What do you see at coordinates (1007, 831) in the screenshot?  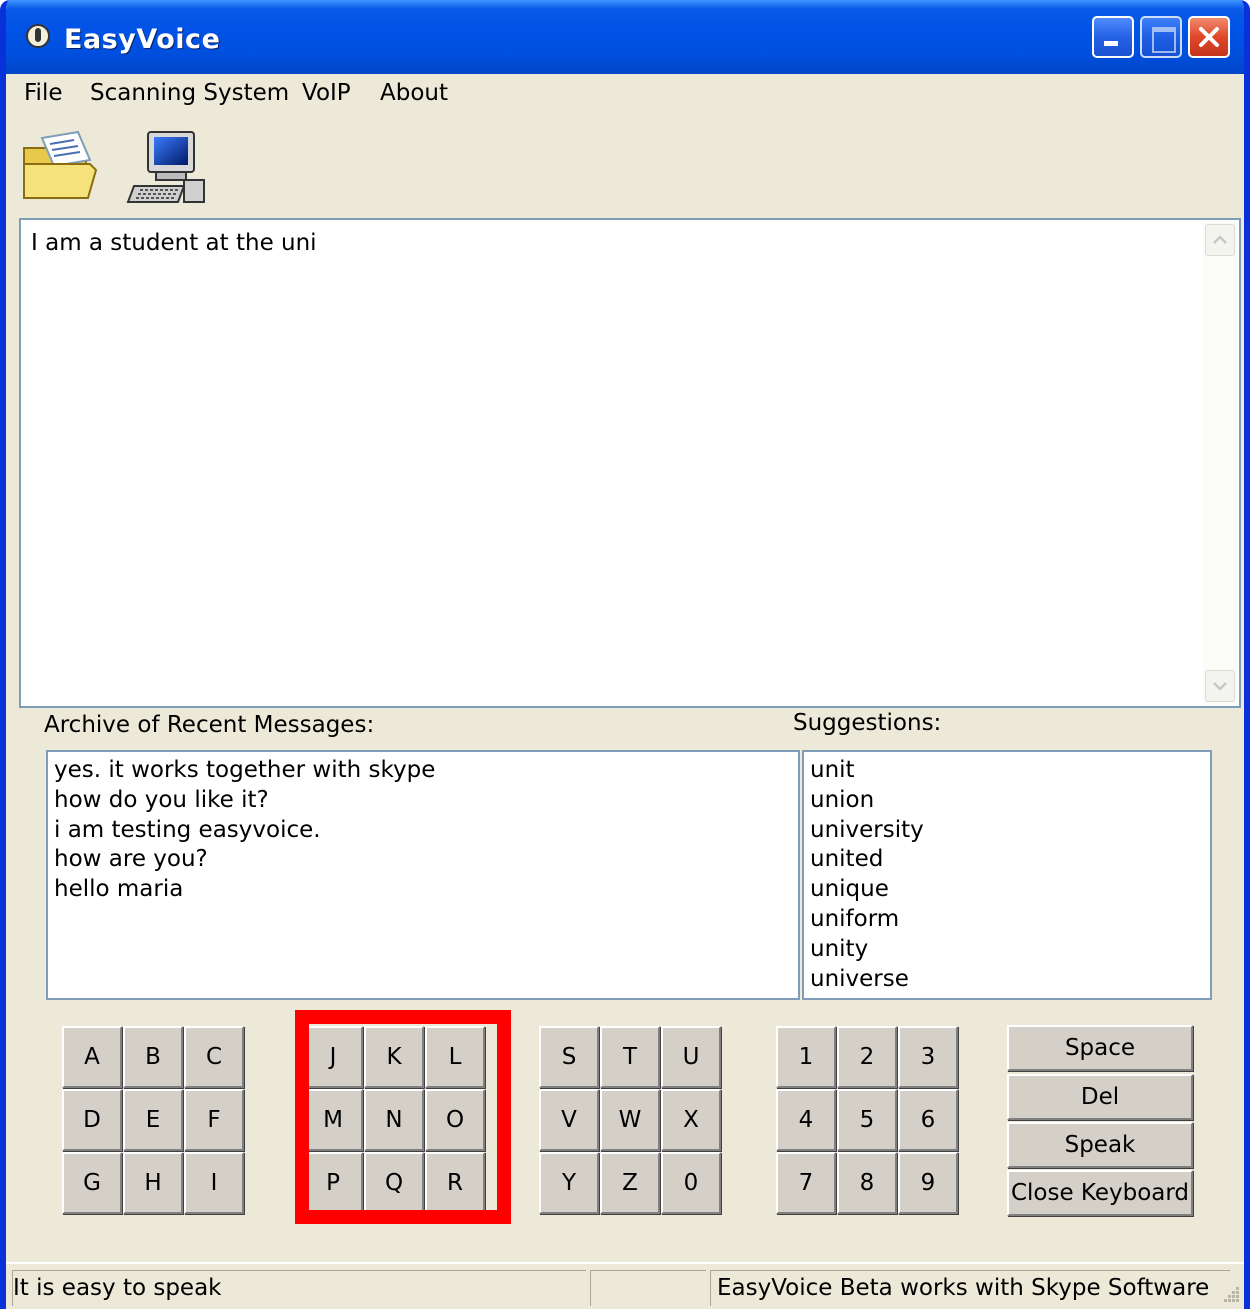 I see `suggestion-item: university` at bounding box center [1007, 831].